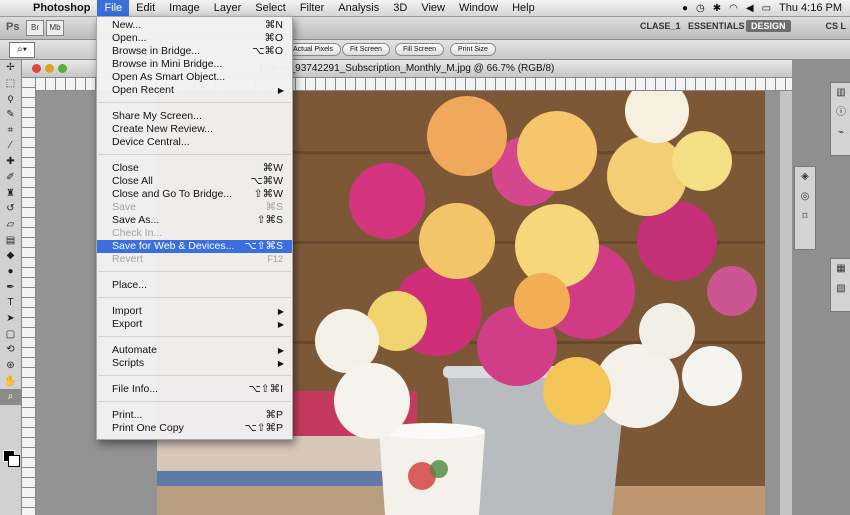 The image size is (850, 515). Describe the element at coordinates (840, 113) in the screenshot. I see `info-panel-icon: ⓘ` at that location.